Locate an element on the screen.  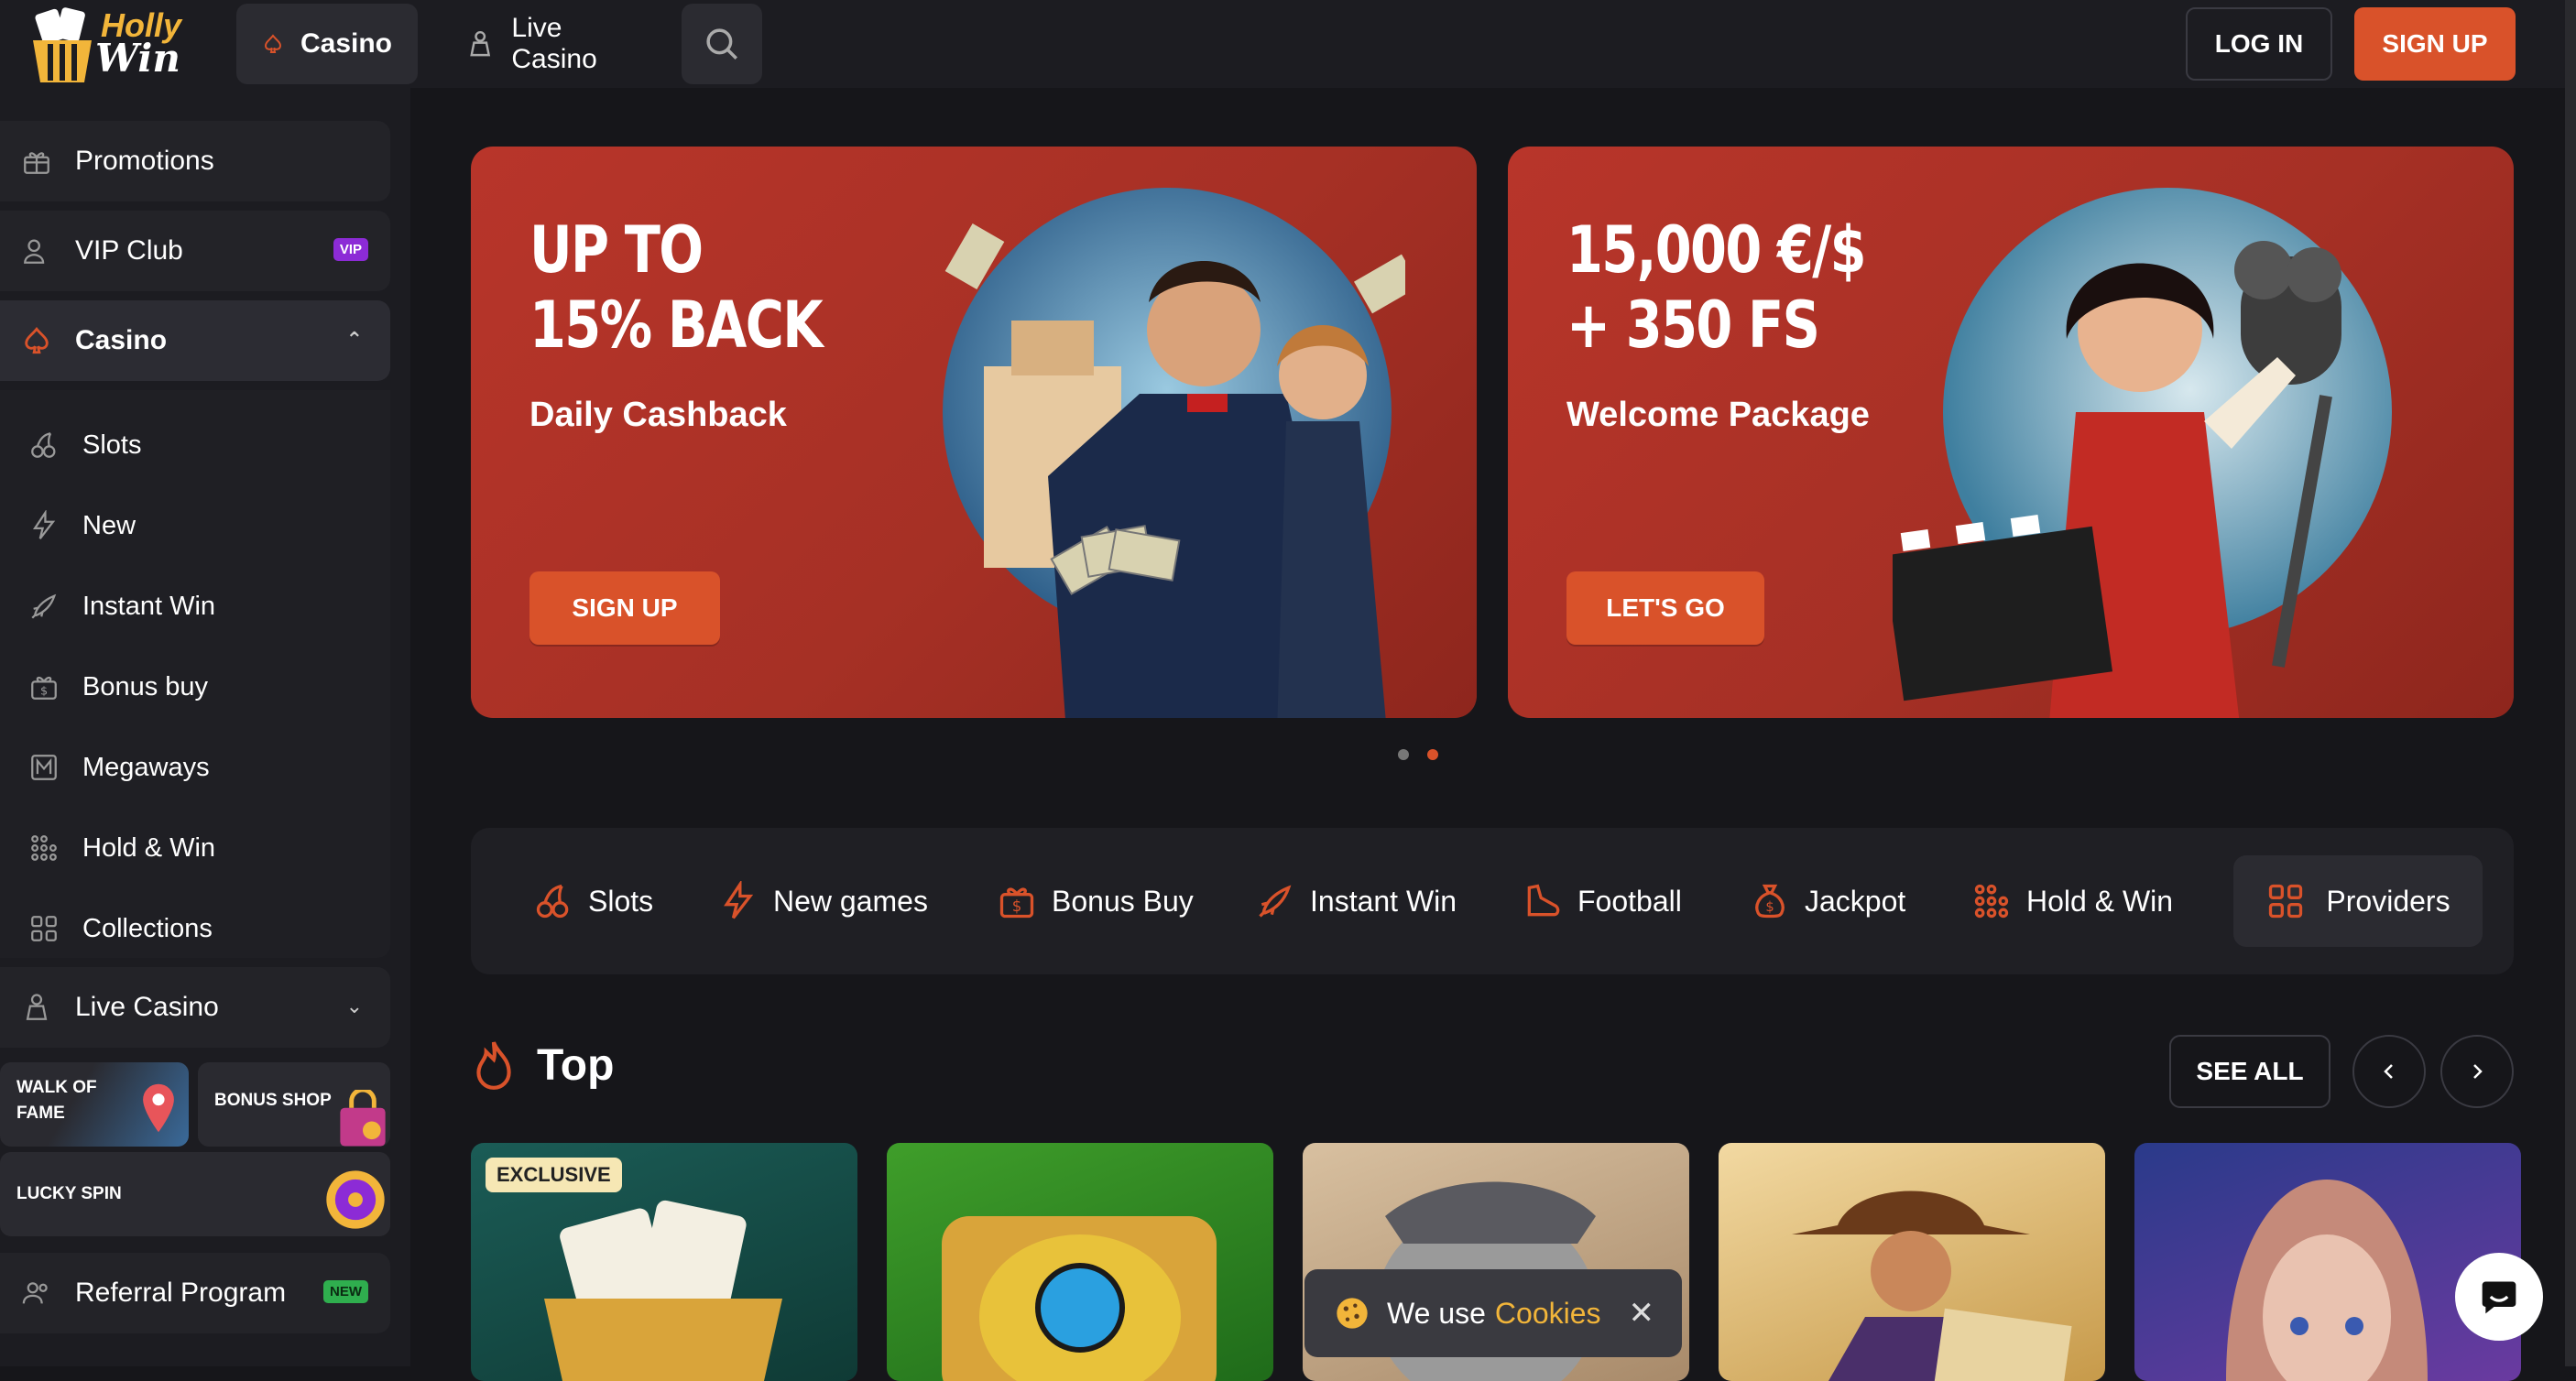
game-thumbnail-scarab is located at coordinates (1079, 1298).